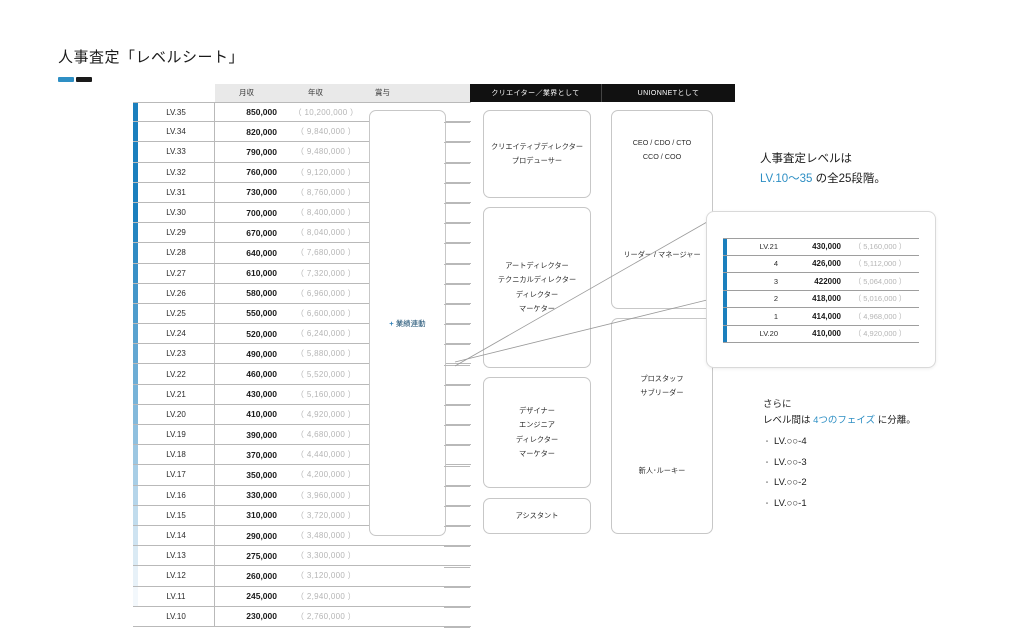 The height and width of the screenshot is (628, 1024). I want to click on cell-monthly: 790,000, so click(261, 151).